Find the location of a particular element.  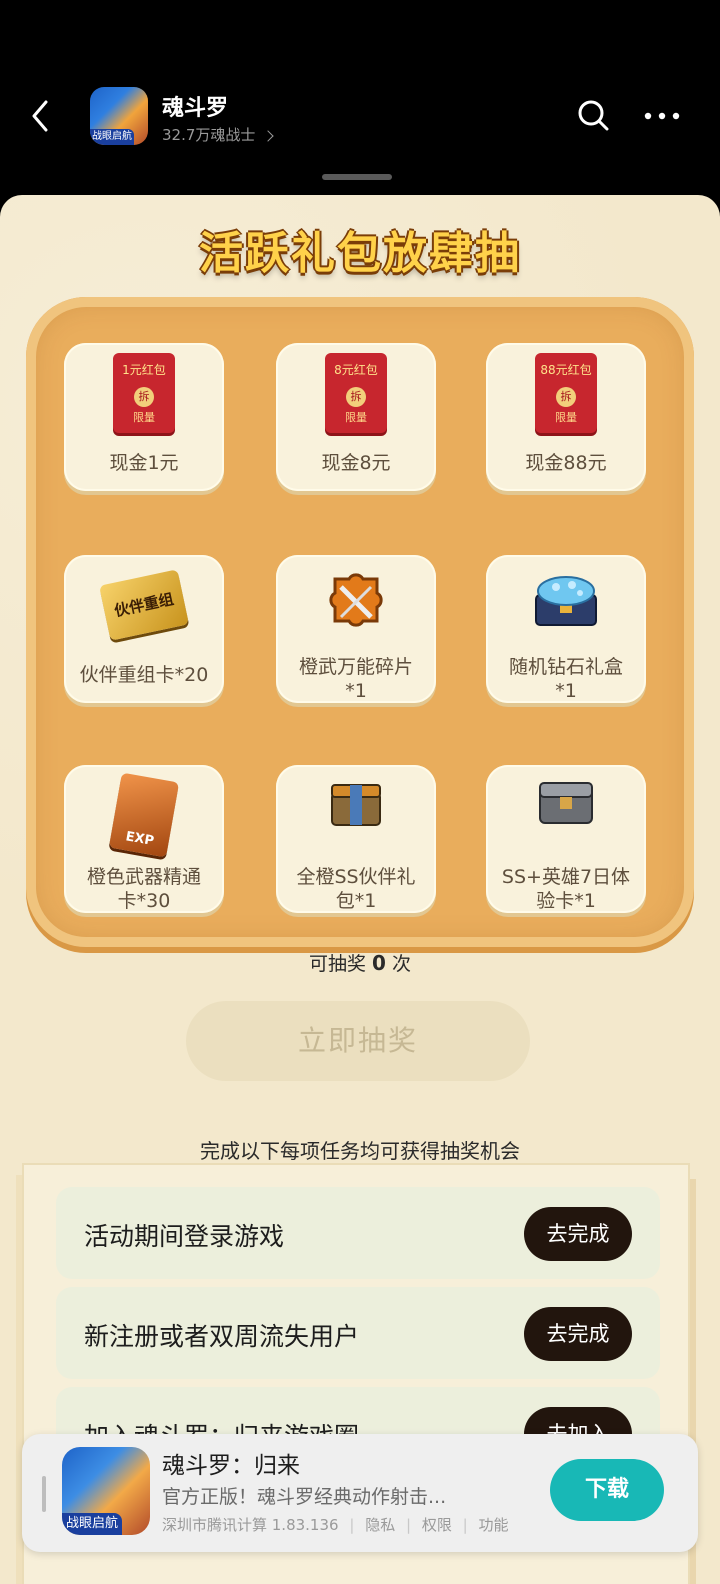

draw-now-button: 立即抽奖 is located at coordinates (358, 1041).